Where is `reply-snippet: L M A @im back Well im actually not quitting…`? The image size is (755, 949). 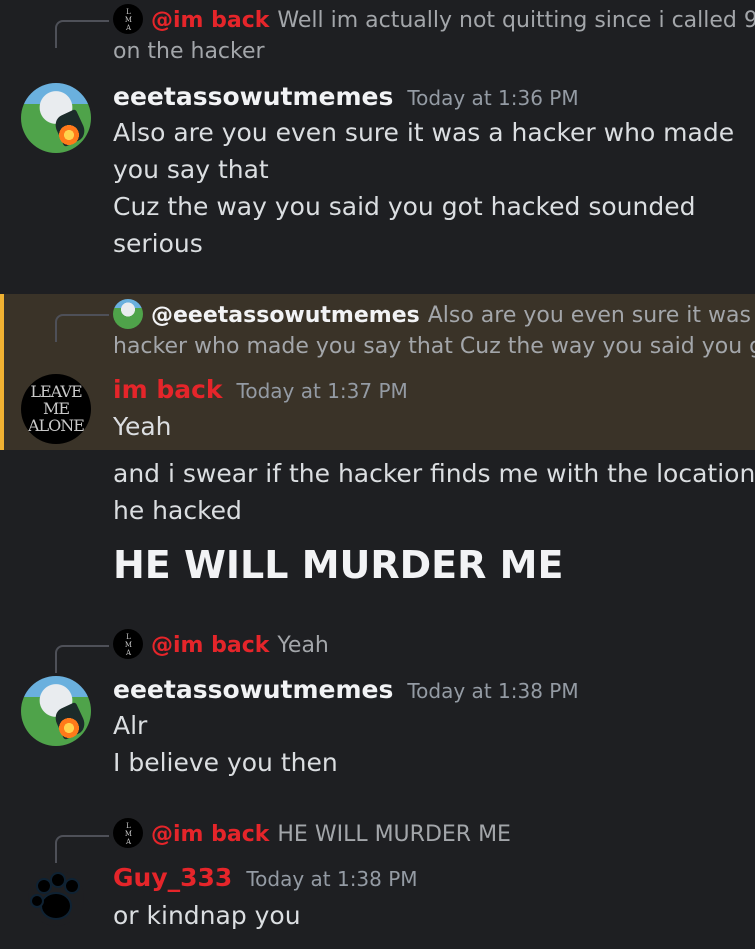 reply-snippet: L M A @im back Well im actually not quitting… is located at coordinates (434, 35).